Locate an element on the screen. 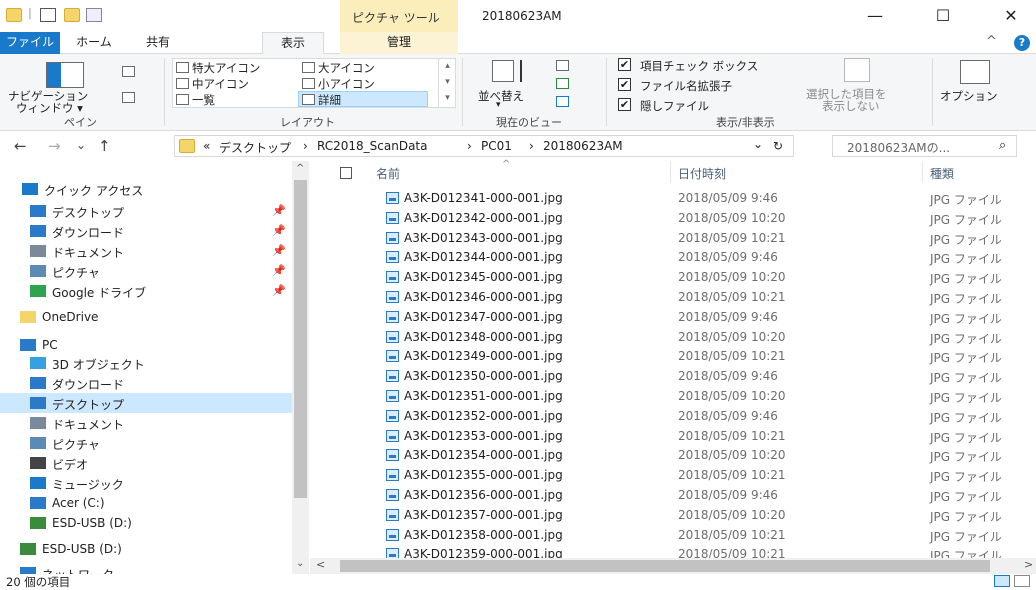 The width and height of the screenshot is (1036, 590). column-header-date: 日付時刻 is located at coordinates (702, 173).